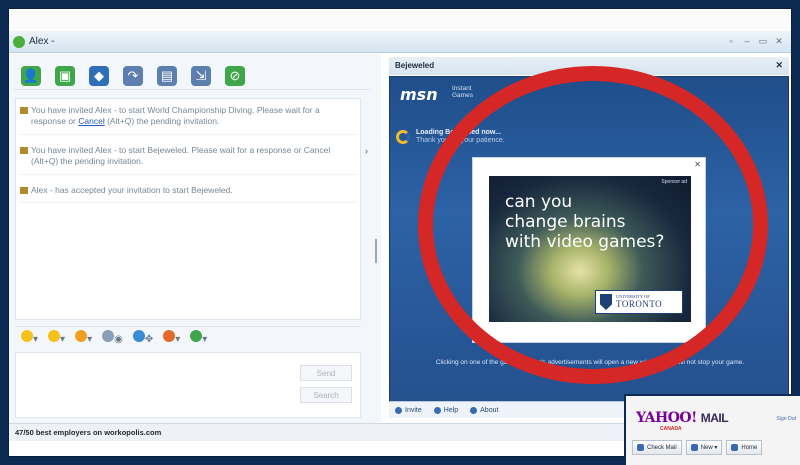 The height and width of the screenshot is (465, 800). What do you see at coordinates (709, 448) in the screenshot?
I see `new-label: New ▾` at bounding box center [709, 448].